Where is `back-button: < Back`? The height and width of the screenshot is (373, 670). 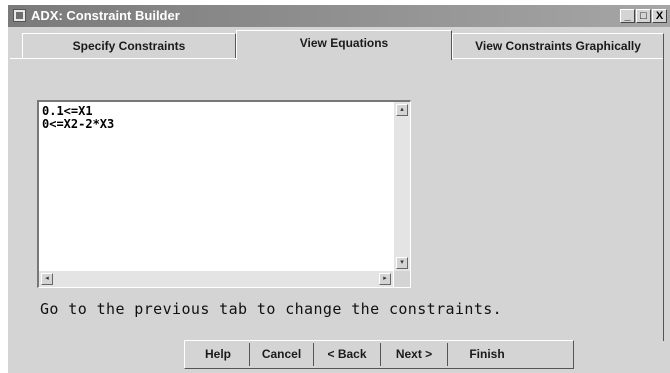 back-button: < Back is located at coordinates (347, 354).